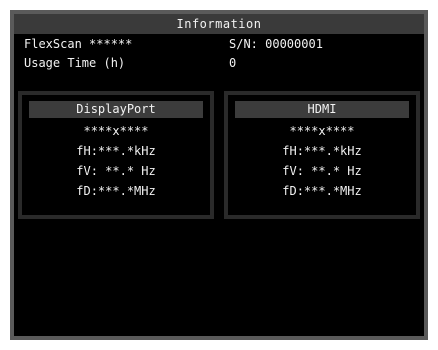 This screenshot has height=350, width=438. What do you see at coordinates (219, 44) in the screenshot?
I see `model-row: FlexScan ****** S/N: 00000001` at bounding box center [219, 44].